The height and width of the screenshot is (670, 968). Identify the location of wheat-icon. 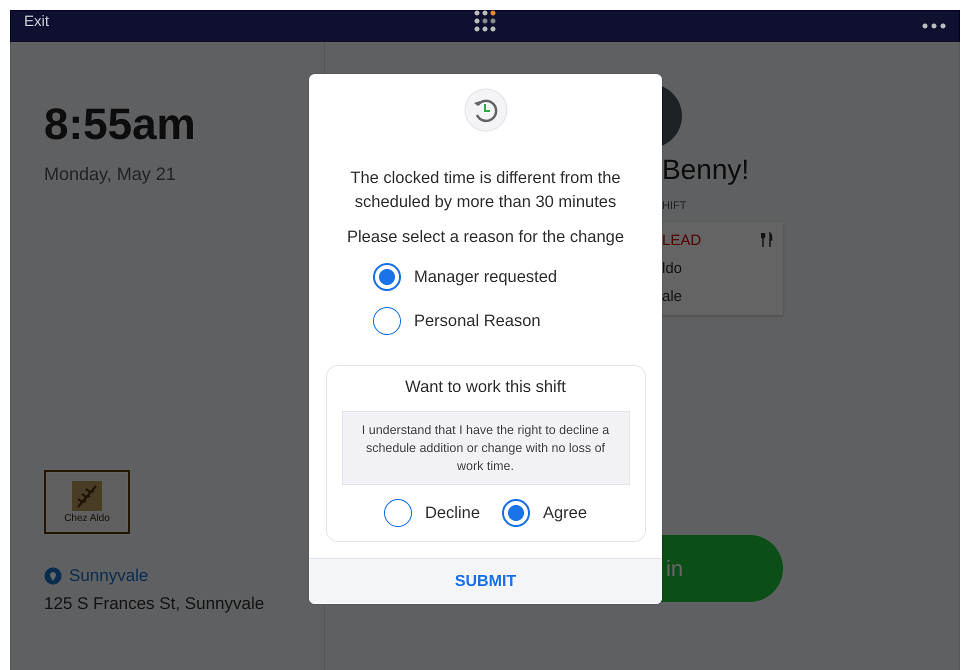
(87, 495).